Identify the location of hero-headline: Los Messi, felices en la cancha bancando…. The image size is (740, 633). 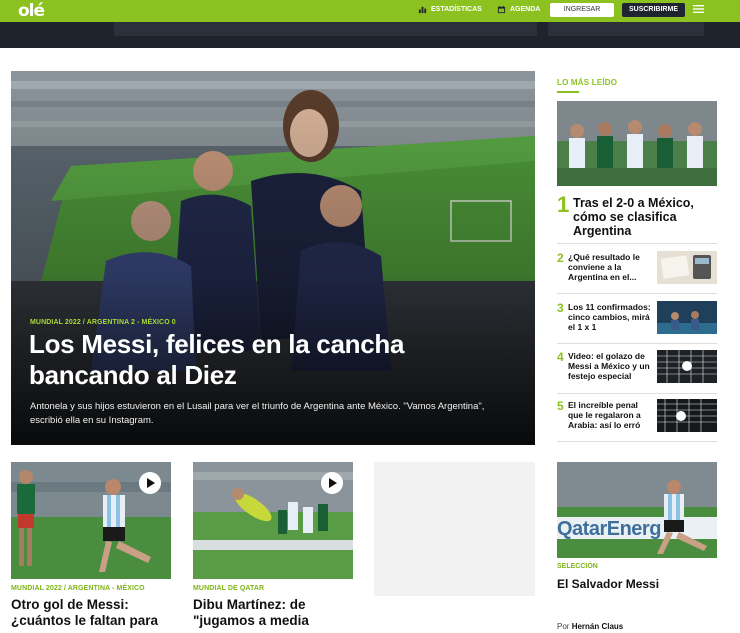
(269, 360).